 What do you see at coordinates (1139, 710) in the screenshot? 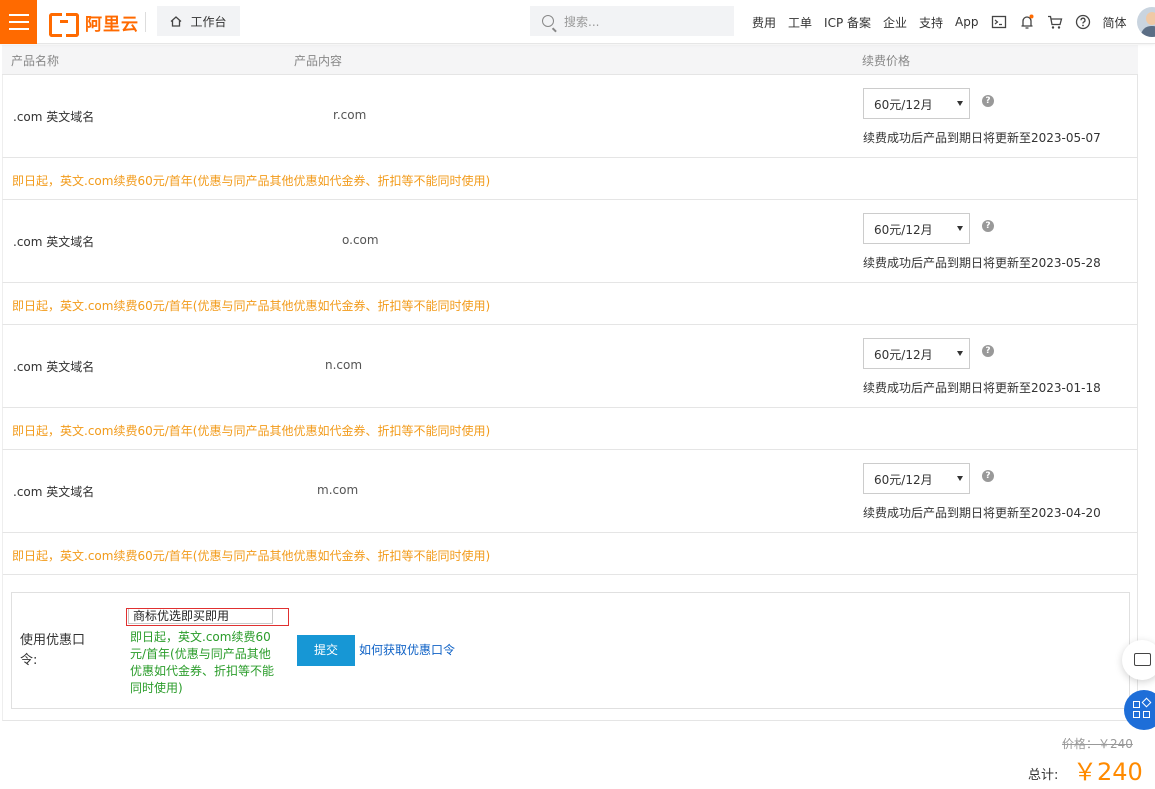
I see `apps-grid-icon` at bounding box center [1139, 710].